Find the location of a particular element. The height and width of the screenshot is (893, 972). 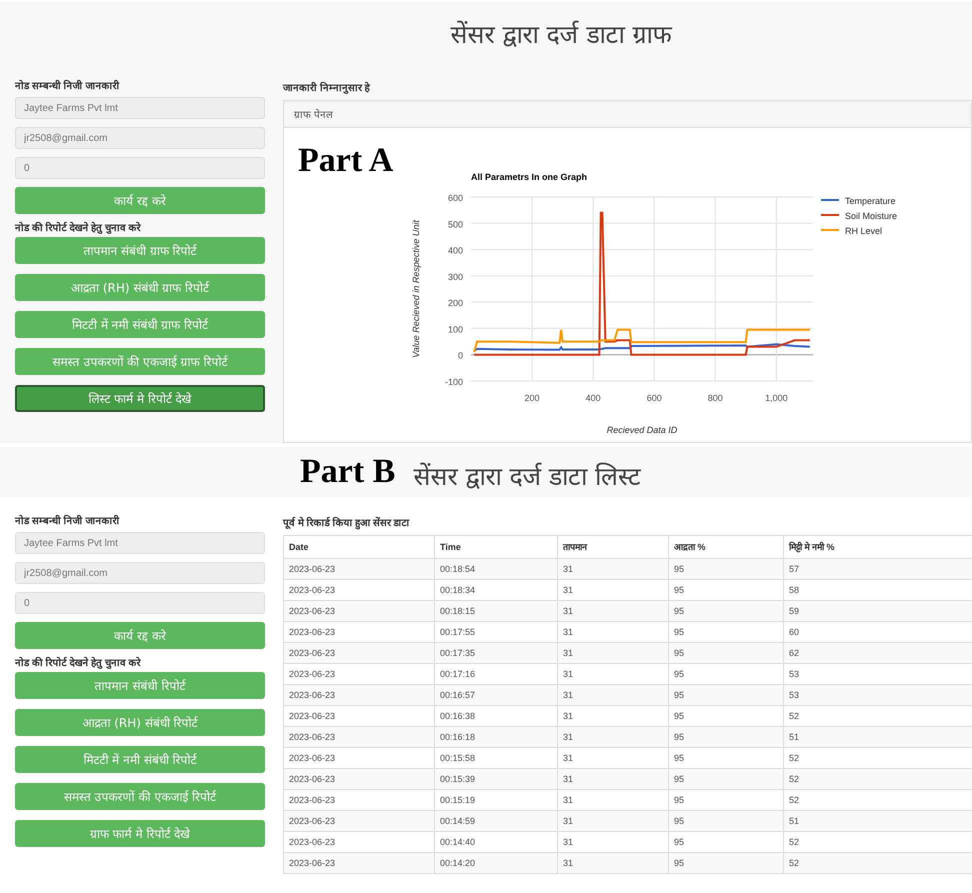

report-button: तापमान संबंधी रिपोर्ट is located at coordinates (140, 685).